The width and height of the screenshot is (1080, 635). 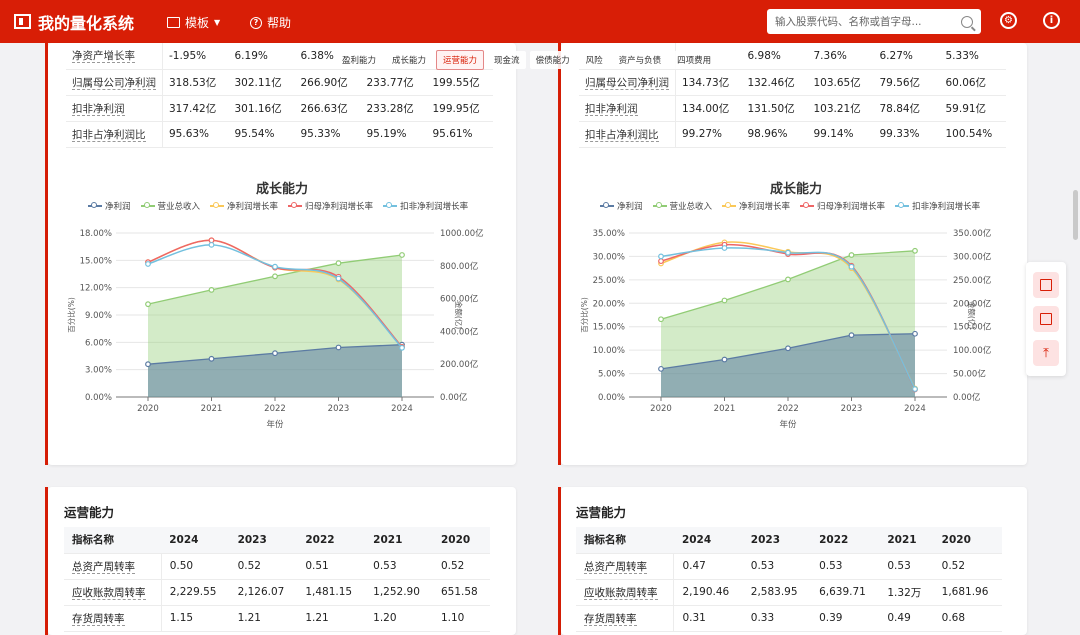 I want to click on y-left-tick-label: 6.00%, so click(x=98, y=343).